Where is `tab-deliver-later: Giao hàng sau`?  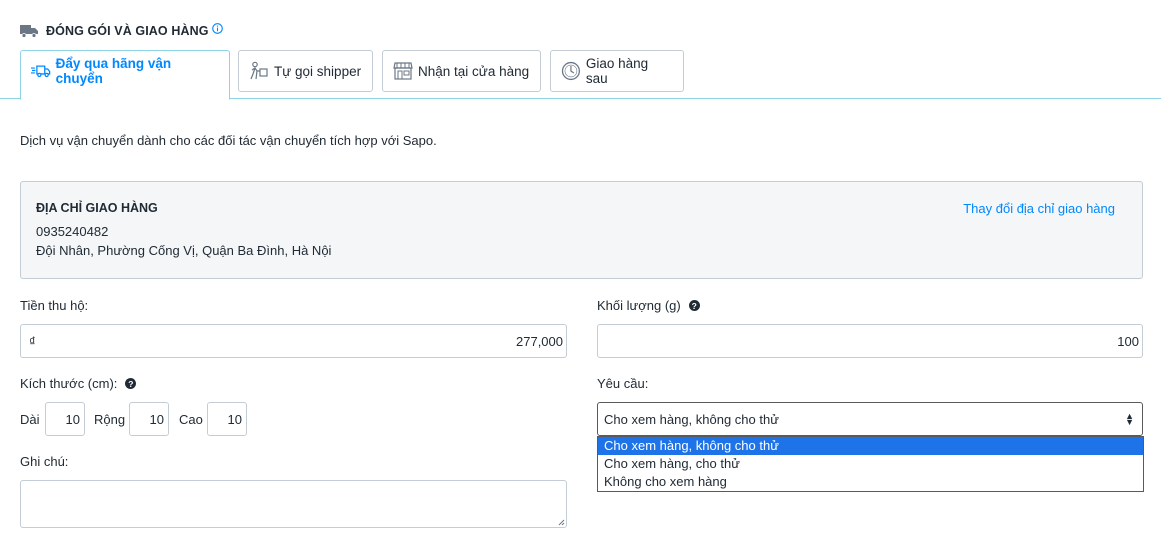 tab-deliver-later: Giao hàng sau is located at coordinates (617, 71).